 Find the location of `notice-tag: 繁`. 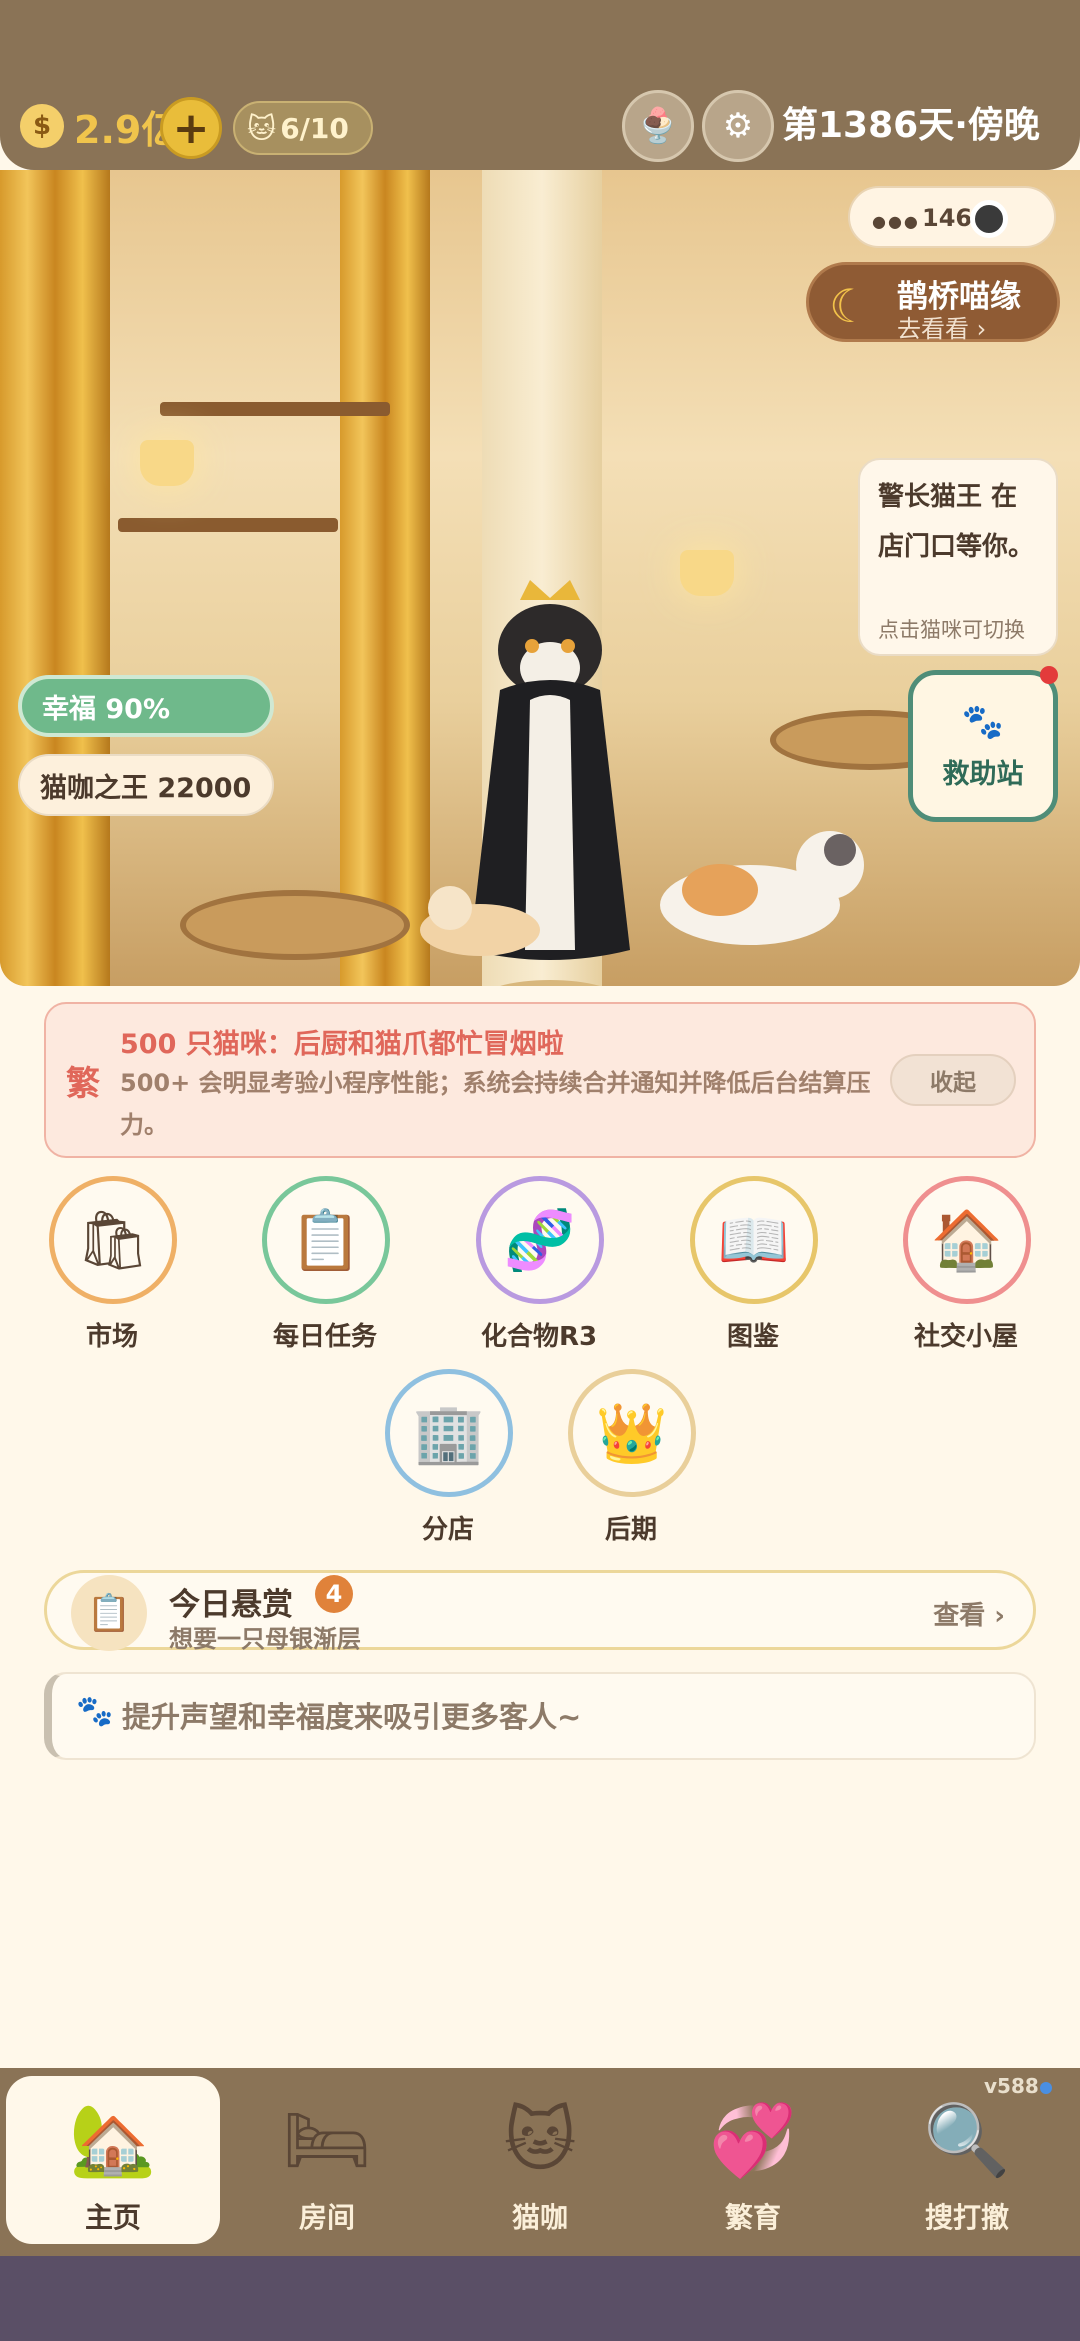

notice-tag: 繁 is located at coordinates (83, 1084).